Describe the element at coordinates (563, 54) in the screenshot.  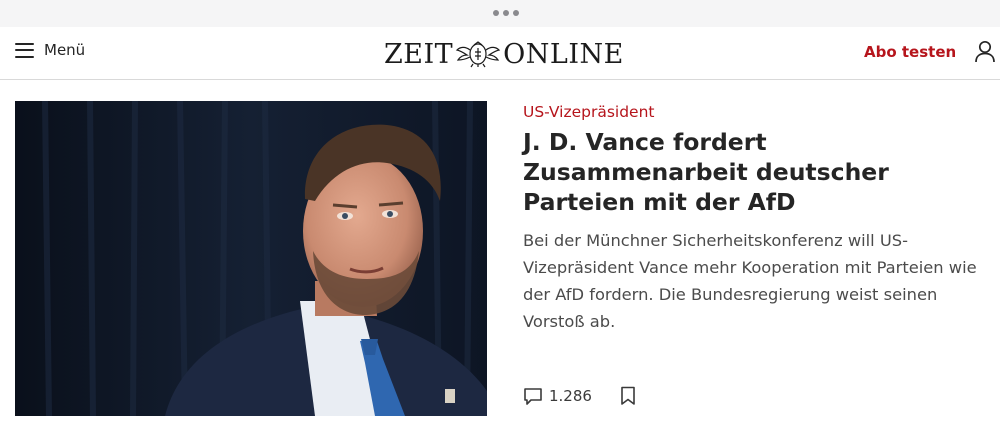
I see `logo-word-online: ONLINE` at that location.